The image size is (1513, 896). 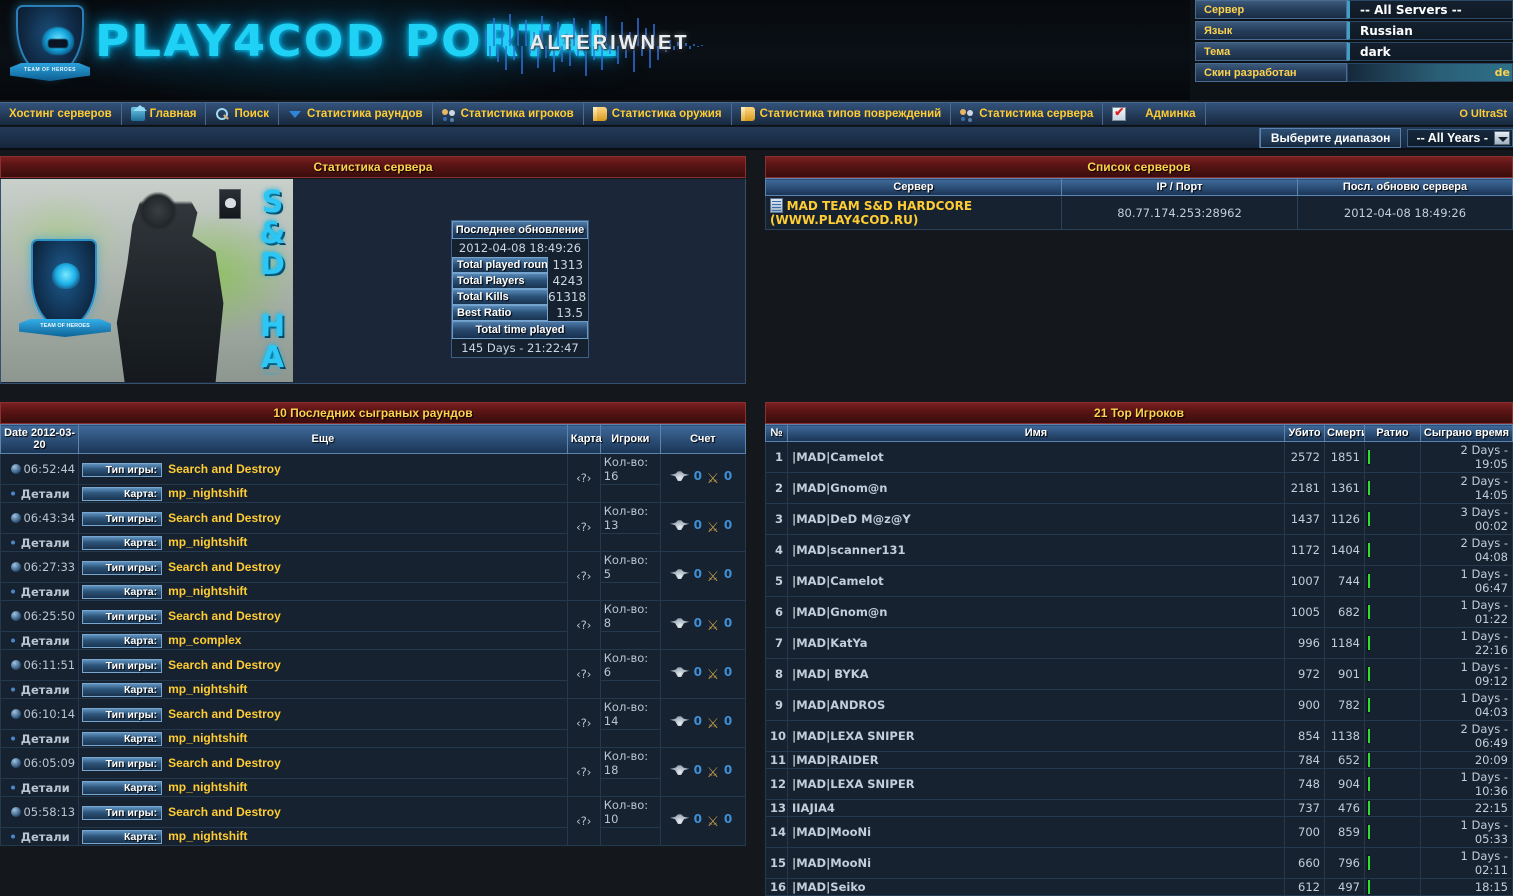 I want to click on setting-value-skin-author: de, so click(x=1430, y=72).